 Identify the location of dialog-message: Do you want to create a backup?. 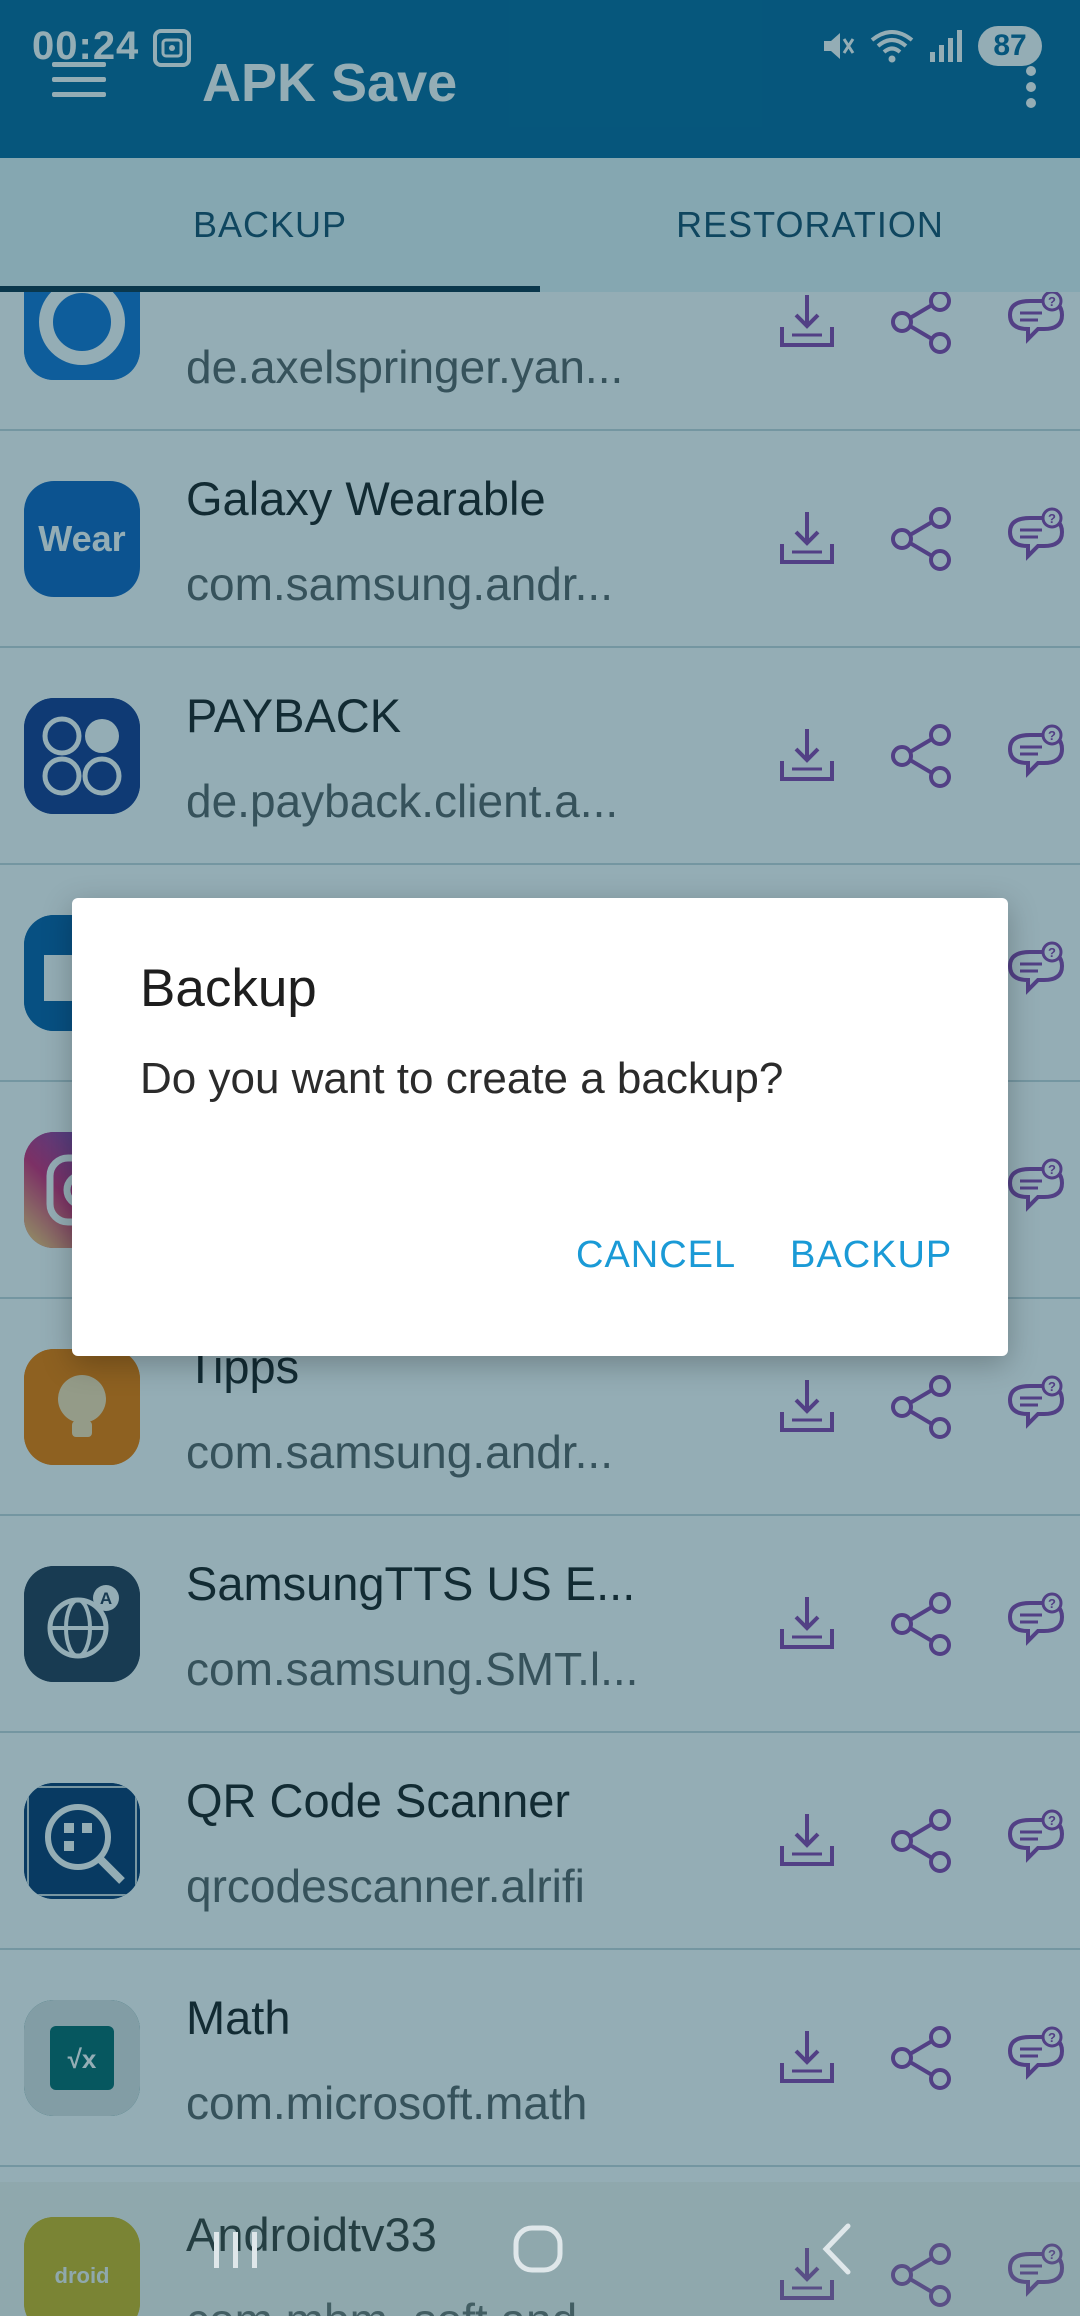
(462, 1078).